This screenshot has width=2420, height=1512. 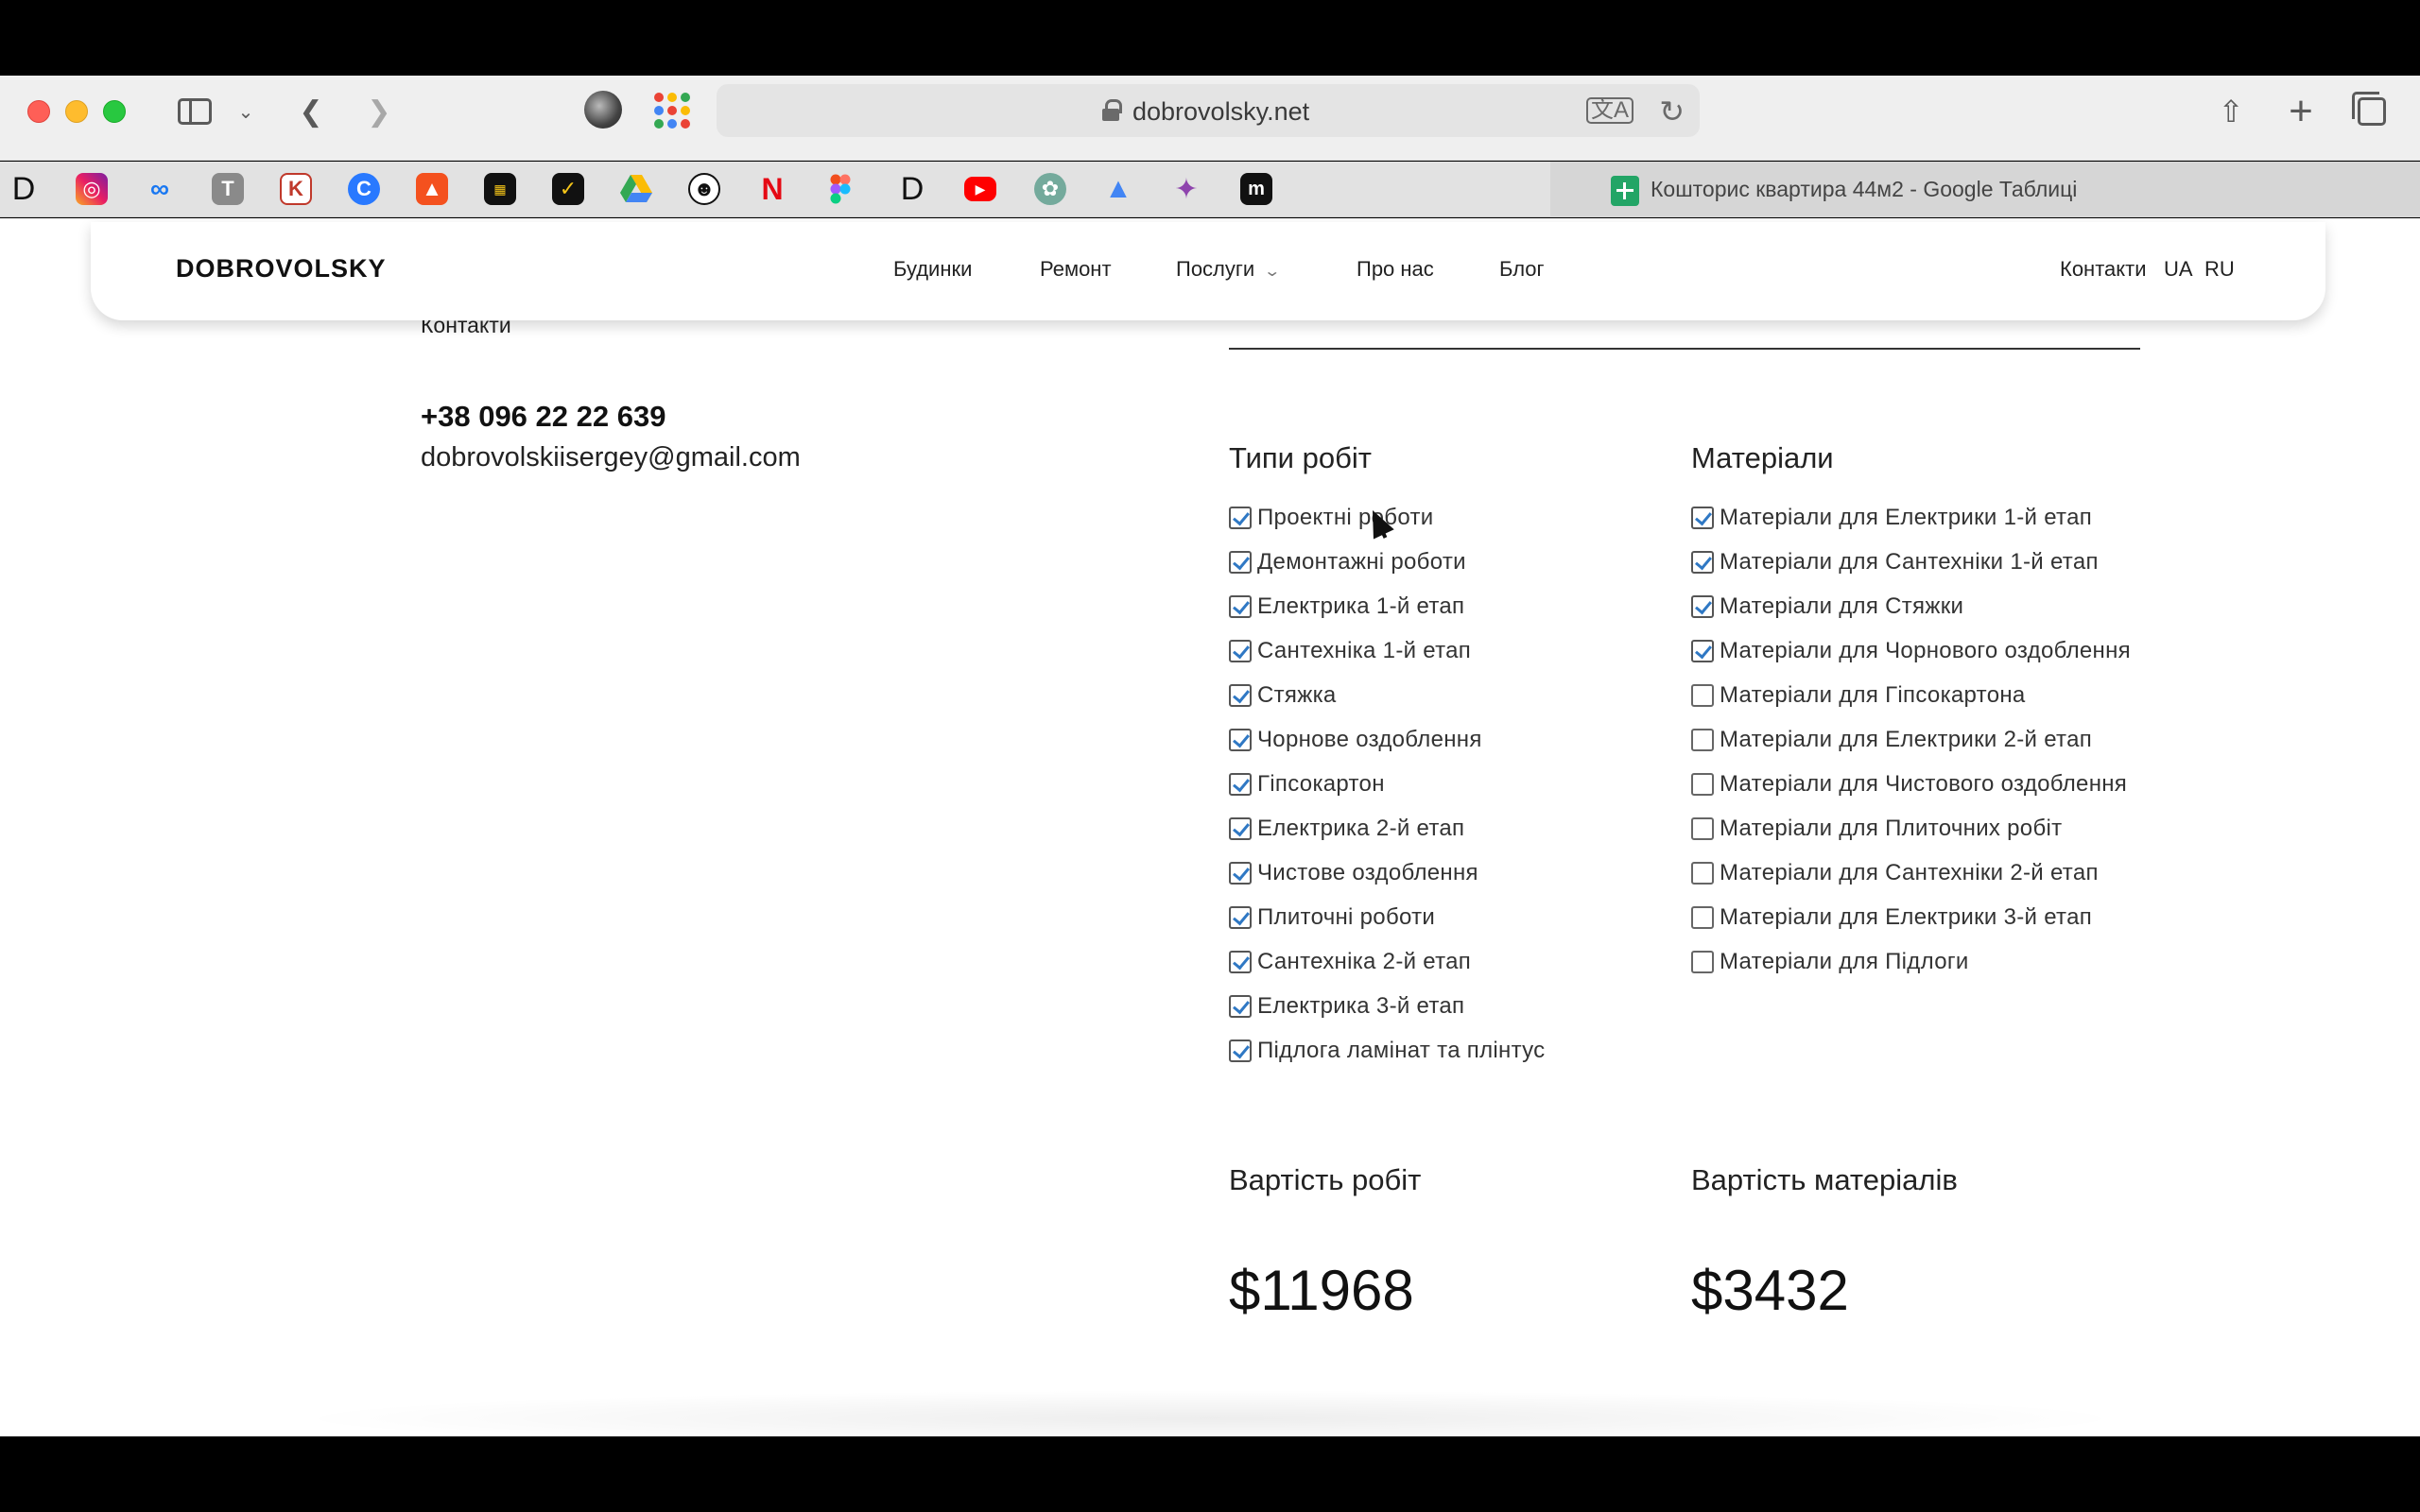 I want to click on material-option: Матеріали для Електрики 2-й етап, so click(x=1911, y=740).